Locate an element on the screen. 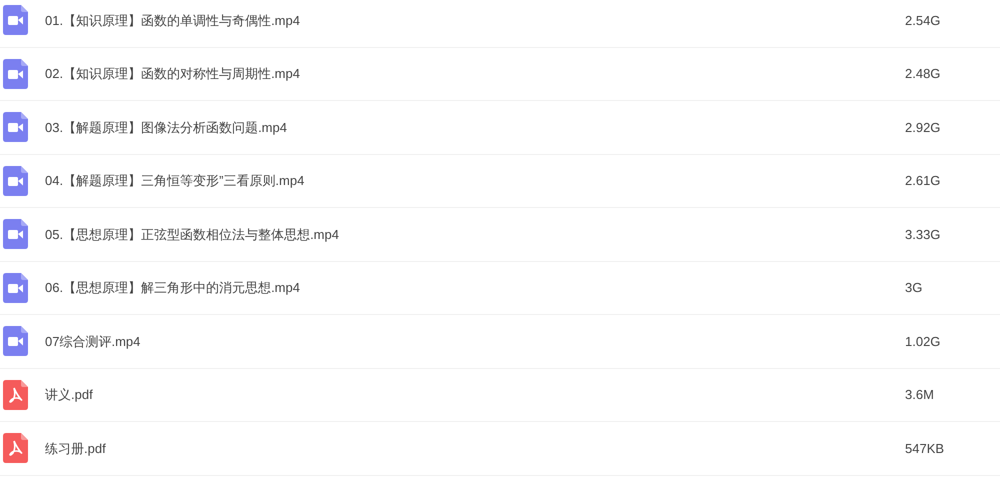 Image resolution: width=1000 pixels, height=490 pixels. file-name: 04.【解题原理】三角恒等变形”三看原则.mp4 is located at coordinates (475, 180).